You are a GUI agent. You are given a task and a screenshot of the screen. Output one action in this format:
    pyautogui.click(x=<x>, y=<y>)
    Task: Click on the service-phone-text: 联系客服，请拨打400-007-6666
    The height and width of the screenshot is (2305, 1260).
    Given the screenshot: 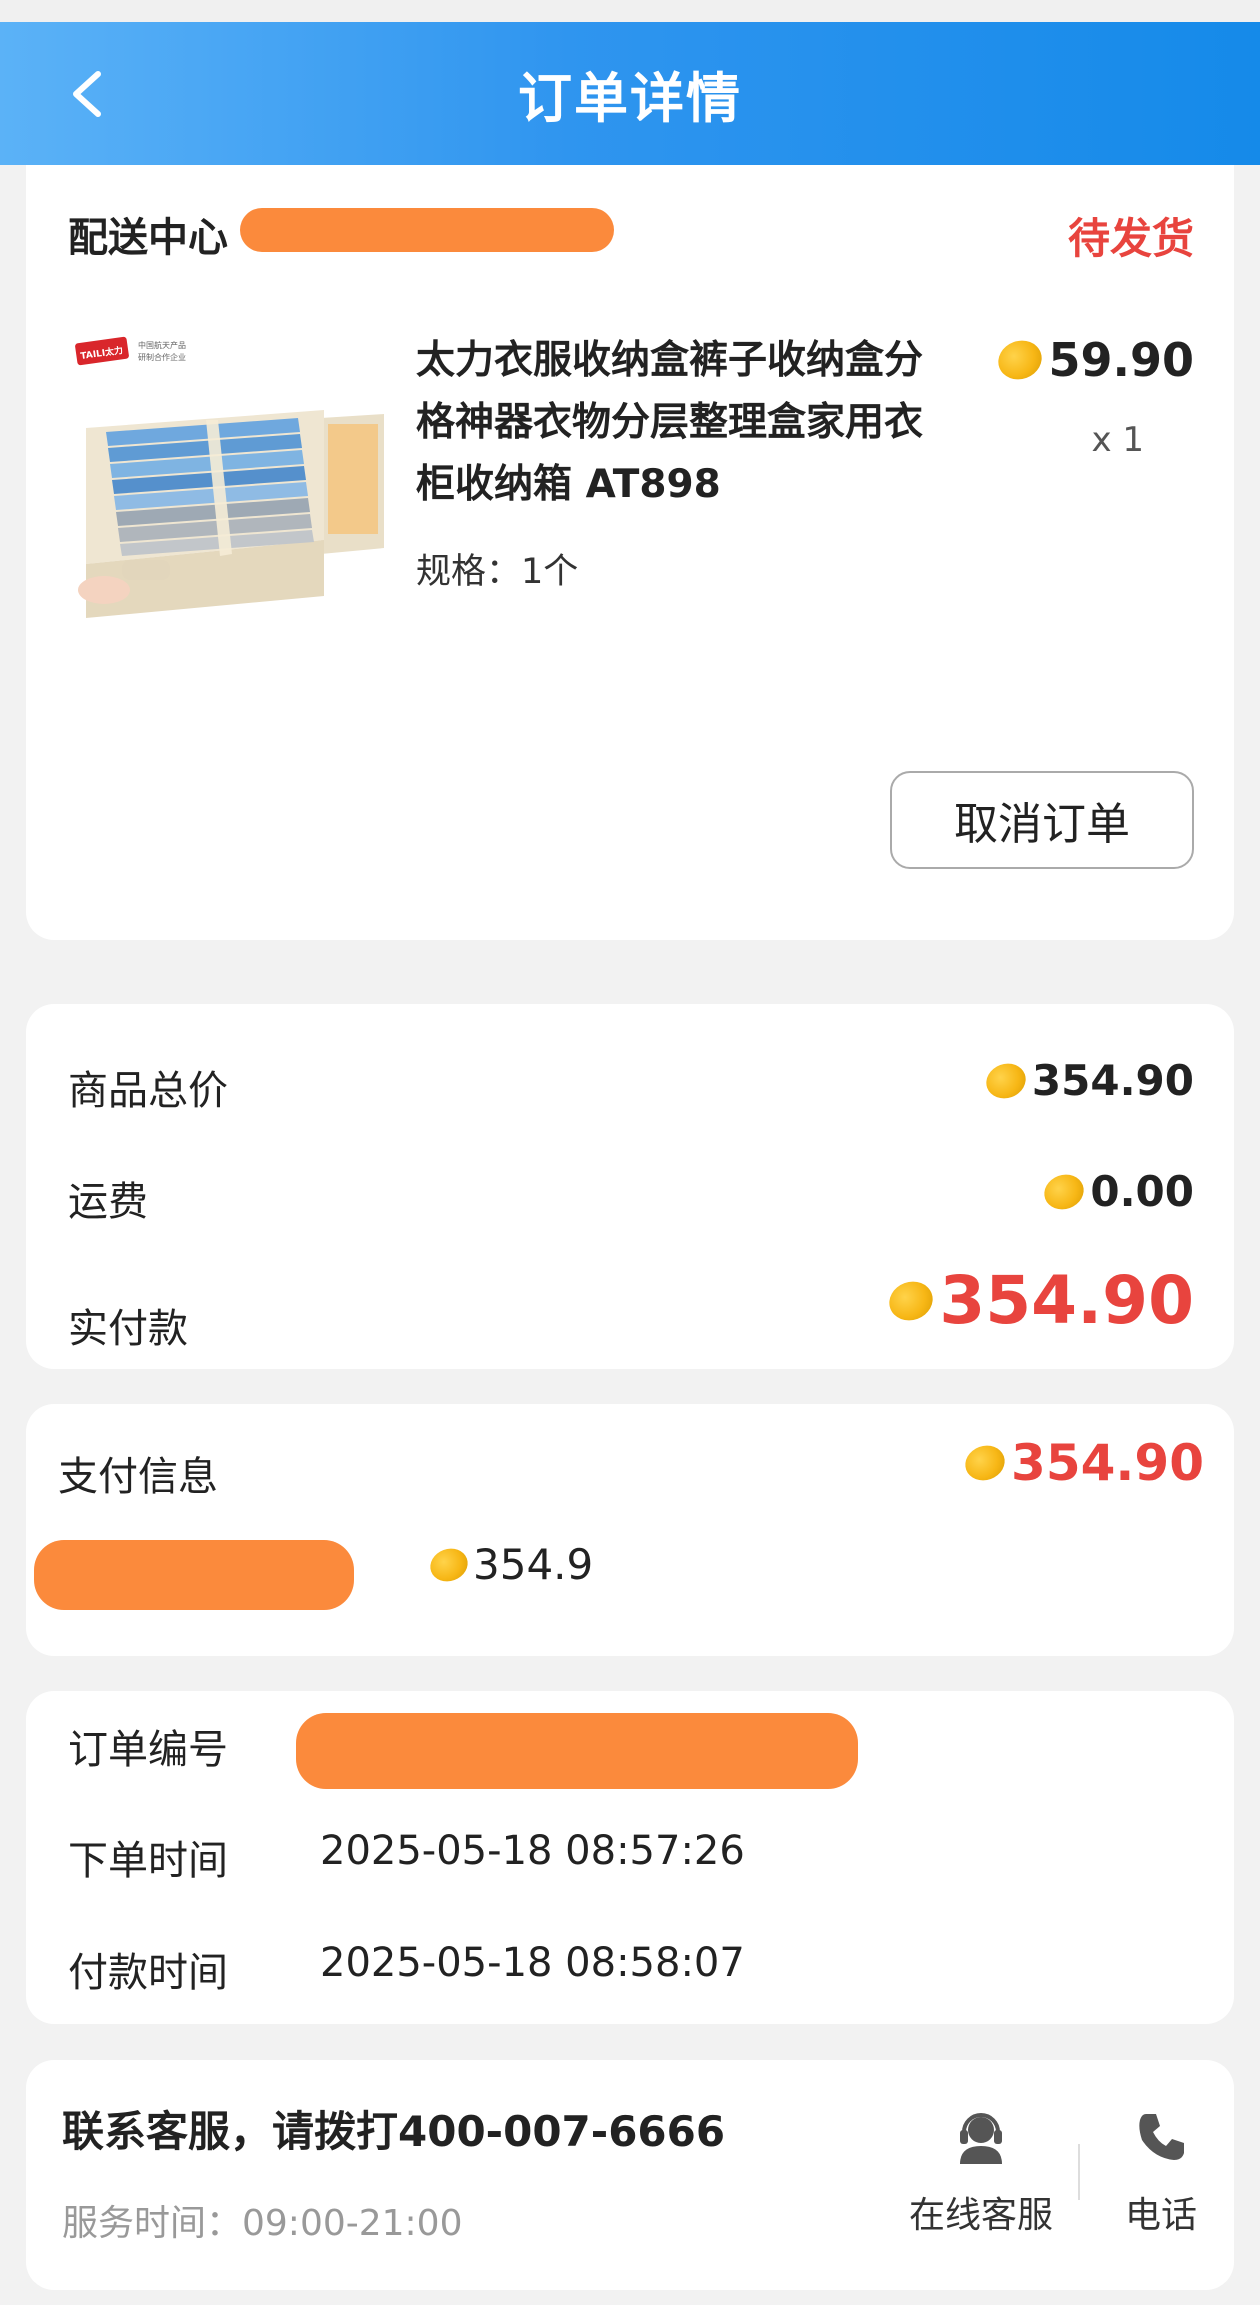 What is the action you would take?
    pyautogui.click(x=393, y=2128)
    